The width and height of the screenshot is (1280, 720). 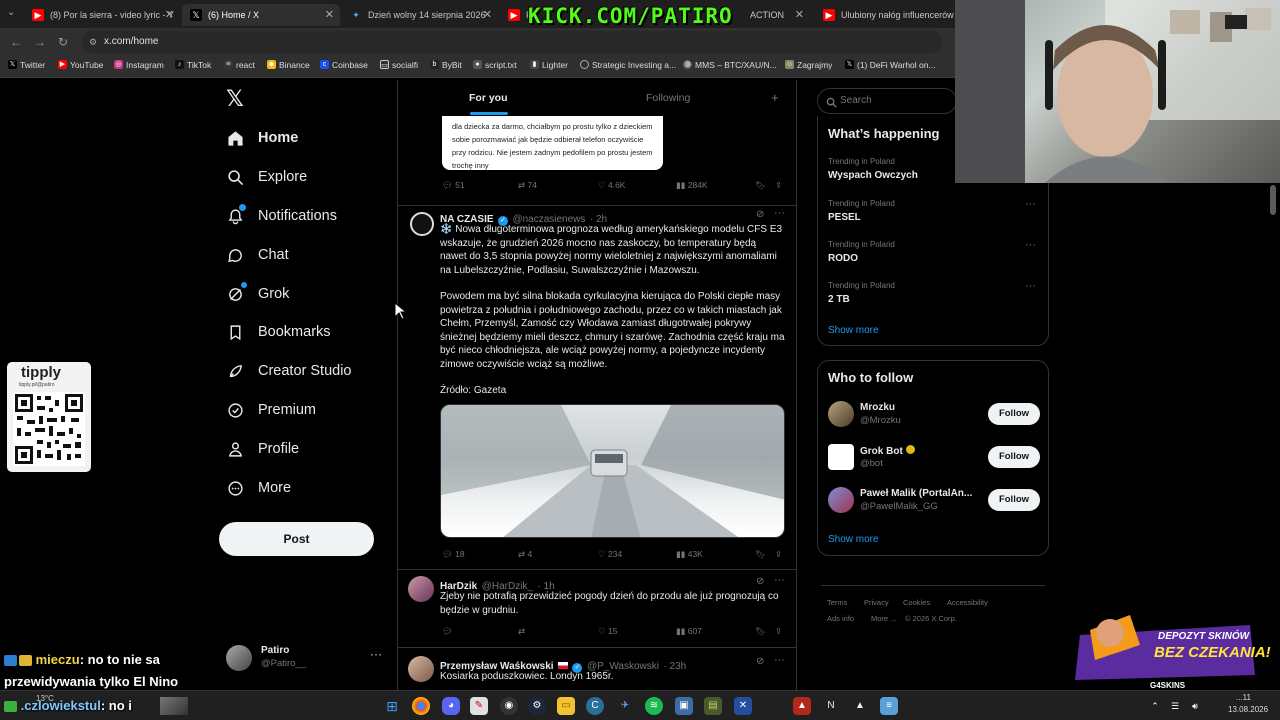 I want to click on volume-icon: 🔊︎, so click(x=1195, y=706).